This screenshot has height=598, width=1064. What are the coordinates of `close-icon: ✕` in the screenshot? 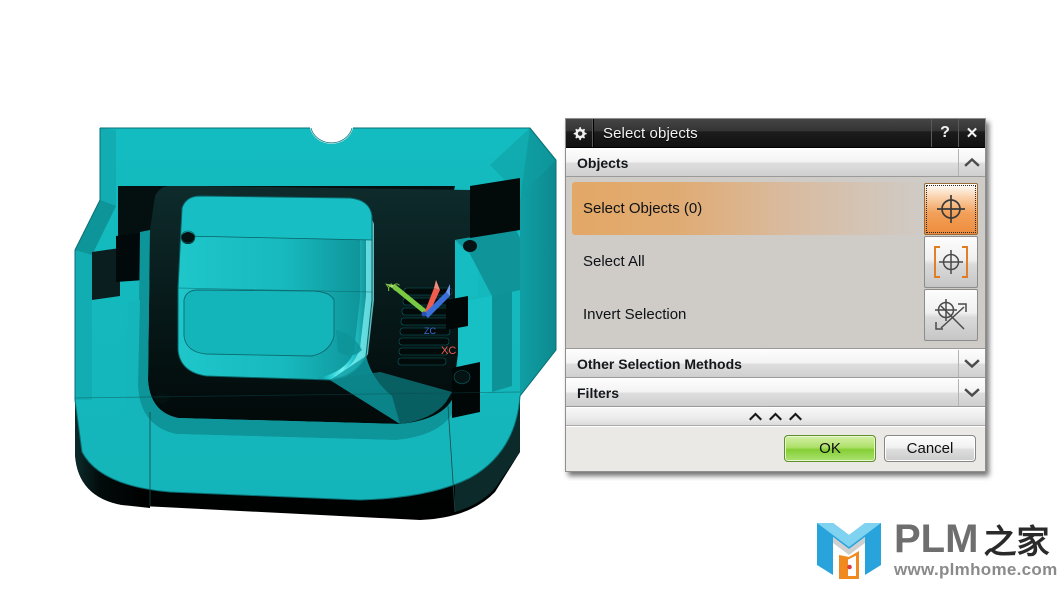 It's located at (971, 133).